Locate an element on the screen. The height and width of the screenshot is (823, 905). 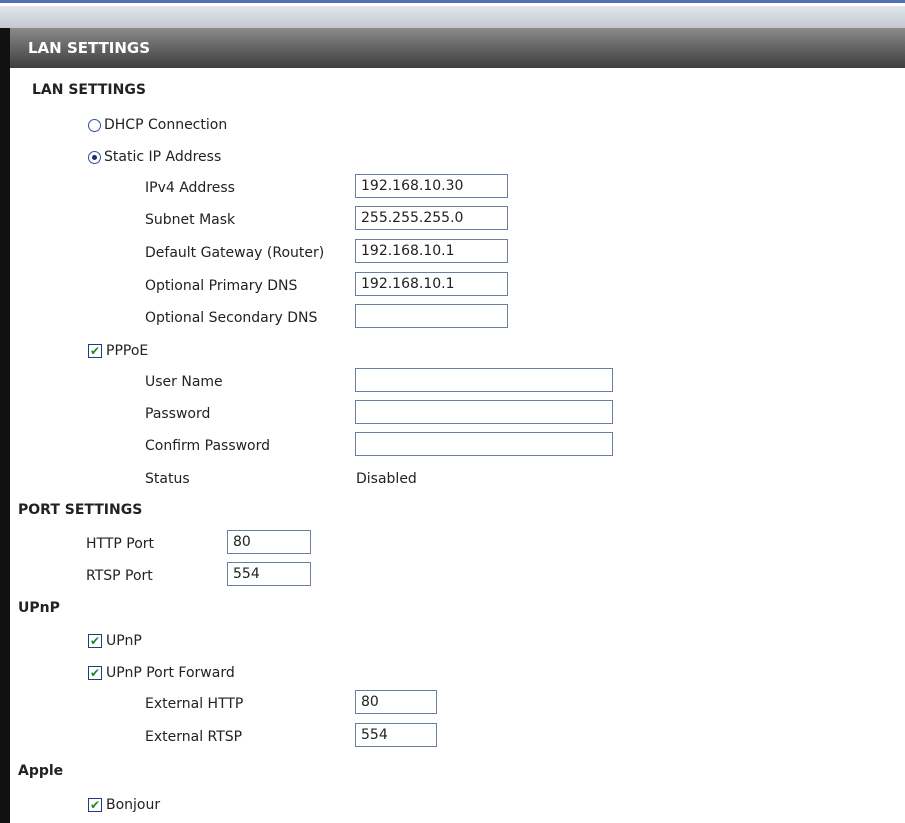
pppoe-user-label: User Name is located at coordinates (184, 382).